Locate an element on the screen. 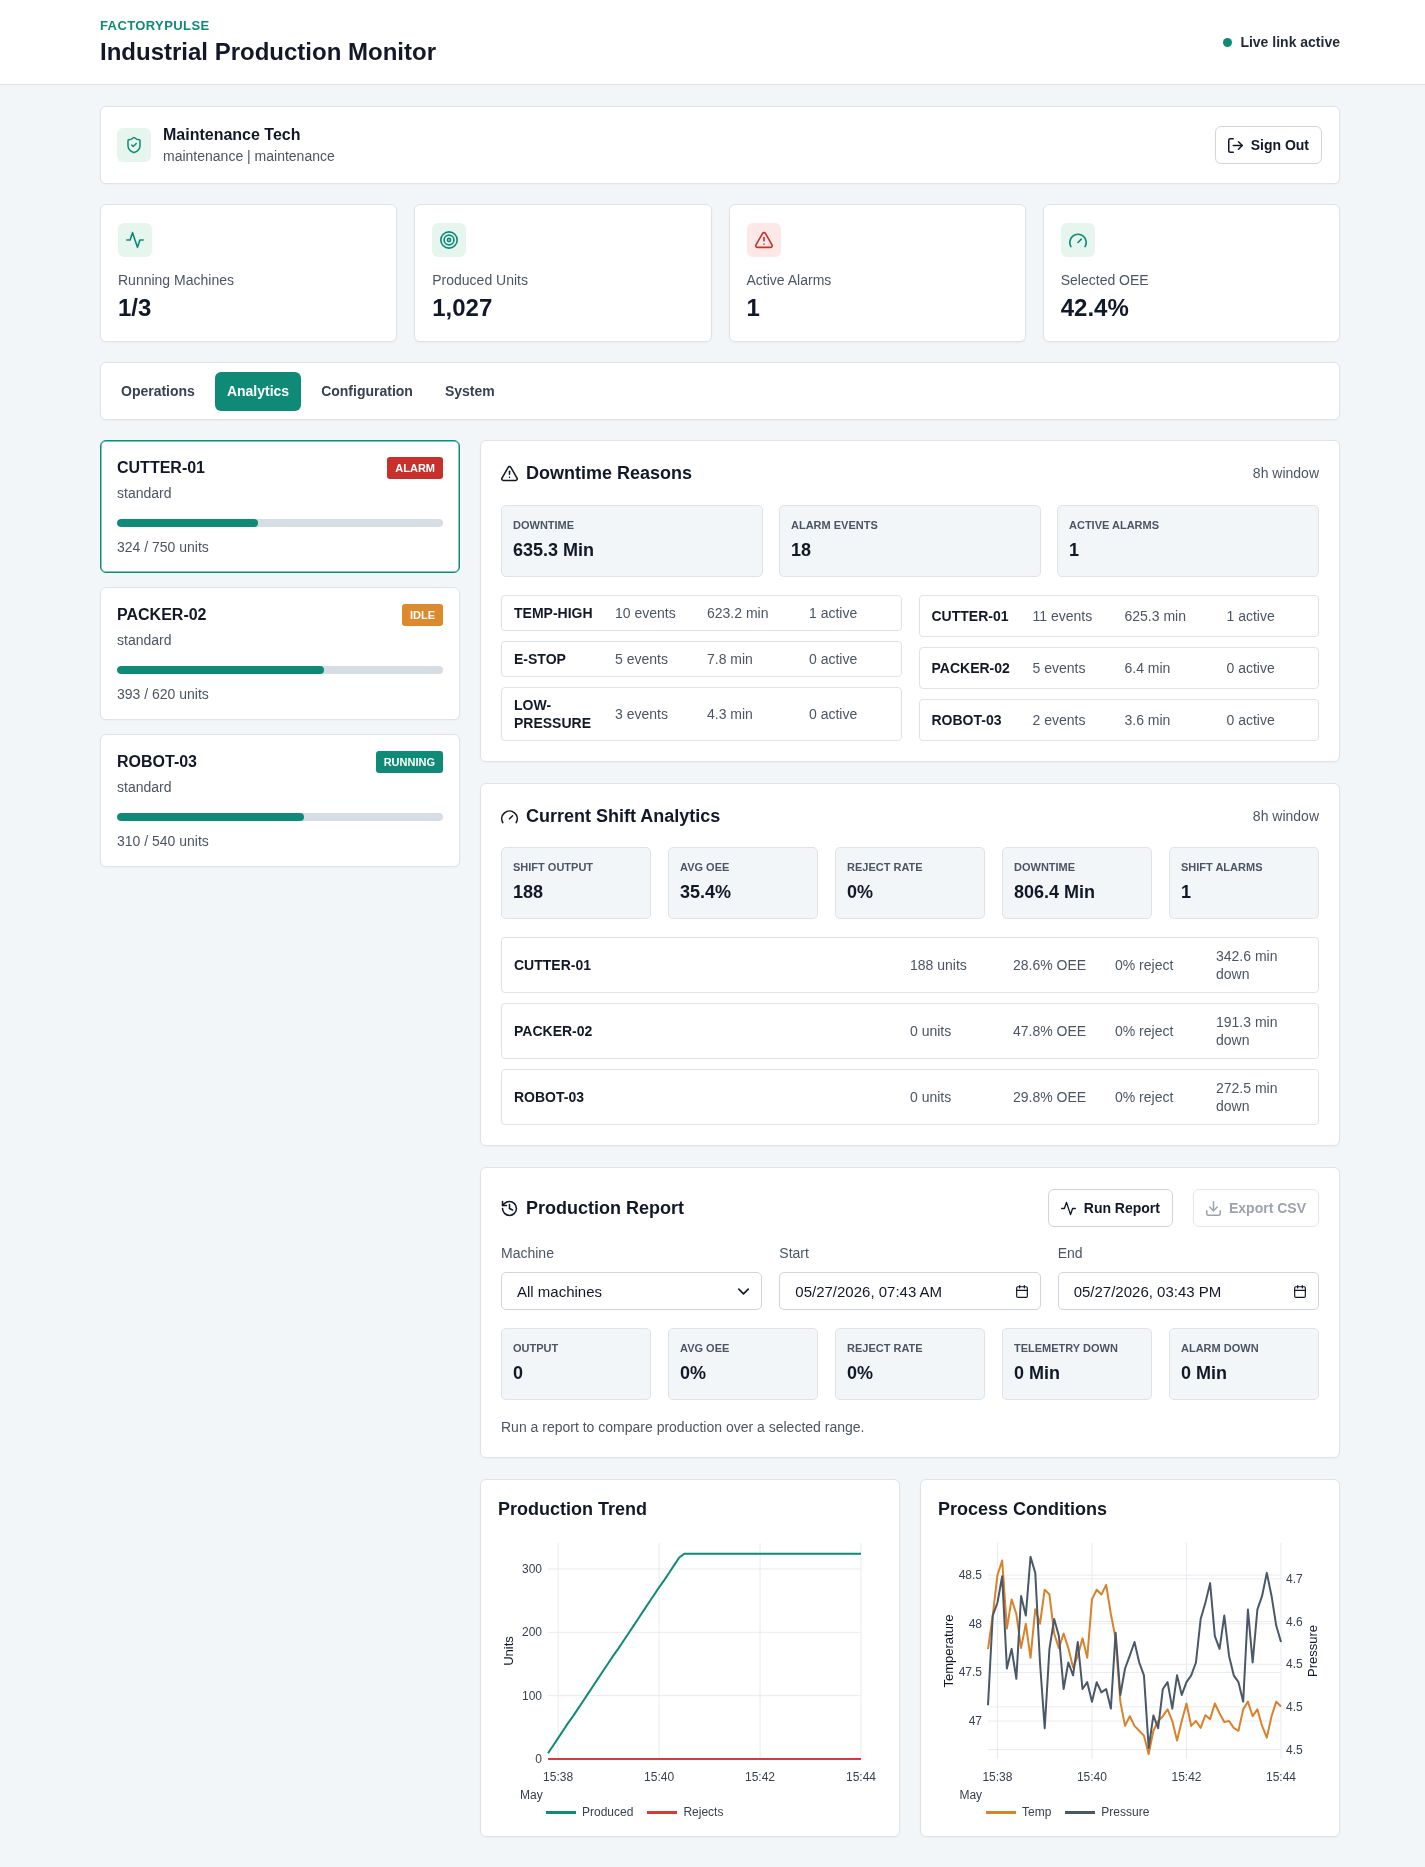 This screenshot has height=1867, width=1425. summary-value: 1 is located at coordinates (1074, 550).